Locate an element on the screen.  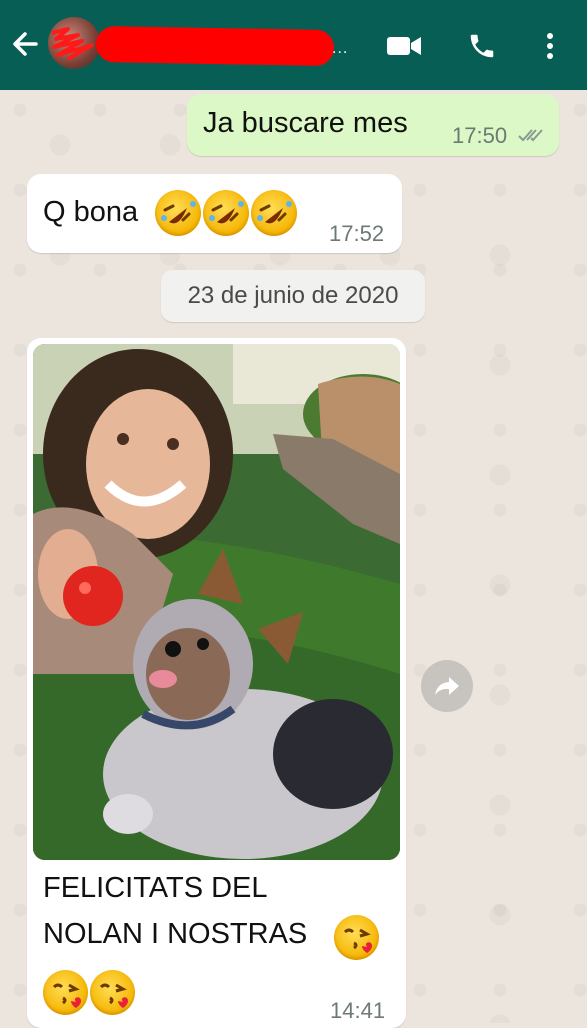
message-text: Ja buscare mes is located at coordinates (305, 123).